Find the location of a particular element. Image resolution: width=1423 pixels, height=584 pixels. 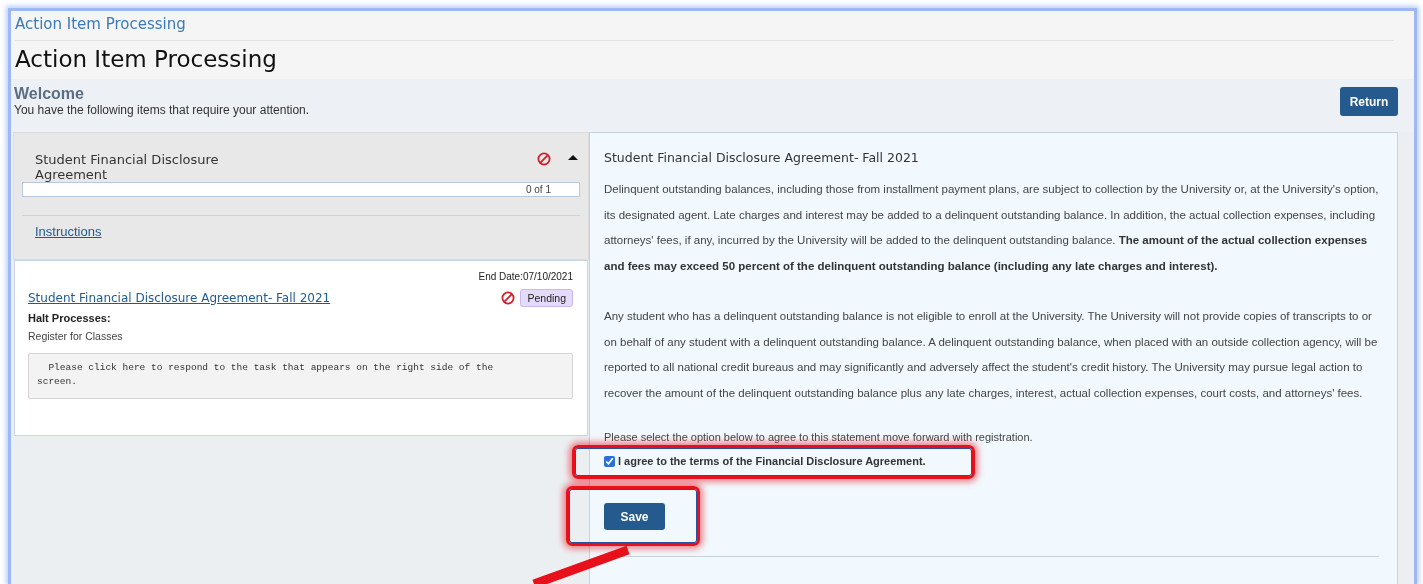

page-title: Action Item Processing is located at coordinates (146, 59).